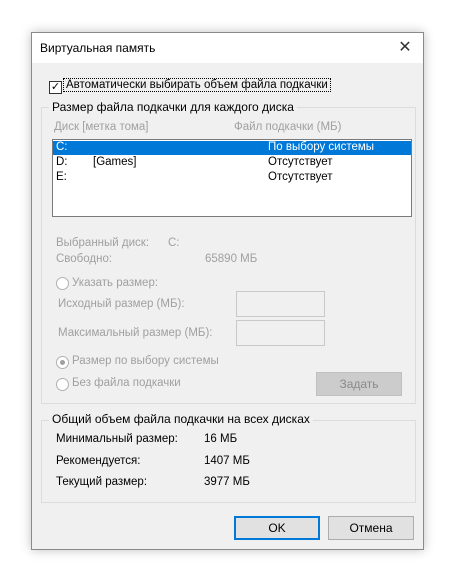 Image resolution: width=454 pixels, height=581 pixels. Describe the element at coordinates (62, 147) in the screenshot. I see `drive-letter: C:` at that location.